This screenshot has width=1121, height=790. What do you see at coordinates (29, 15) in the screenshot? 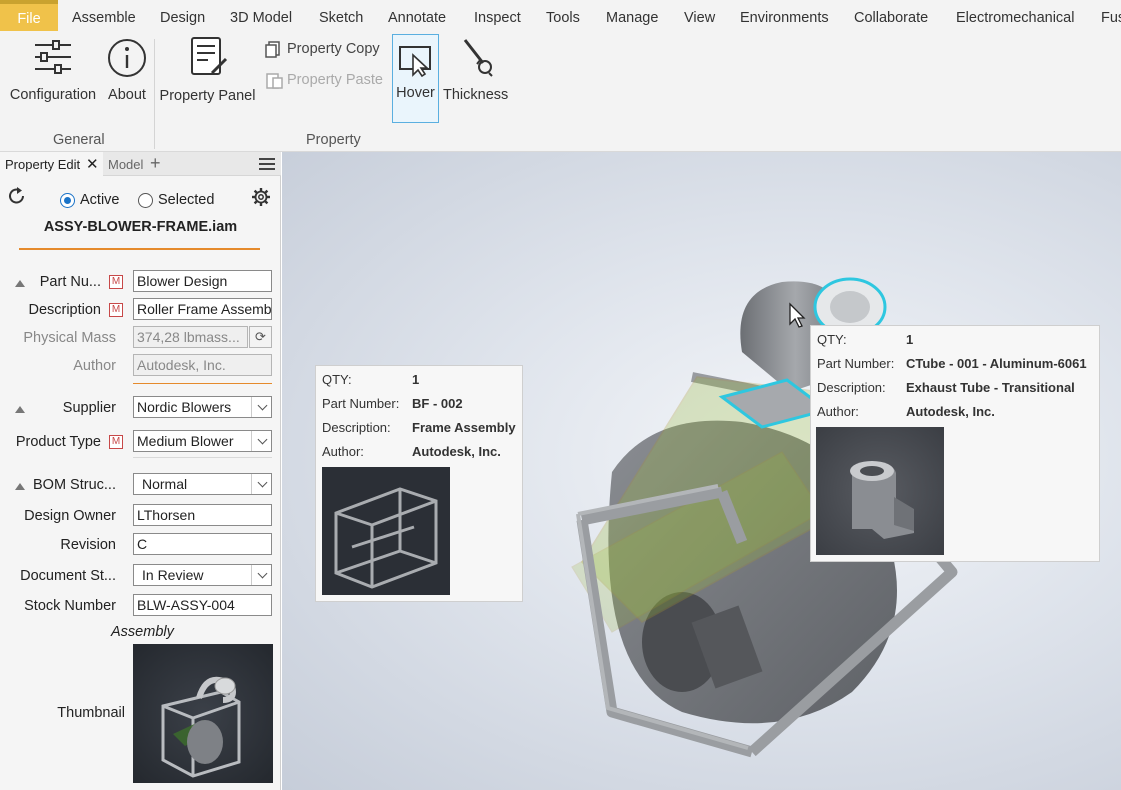
I see `menu-file: File` at bounding box center [29, 15].